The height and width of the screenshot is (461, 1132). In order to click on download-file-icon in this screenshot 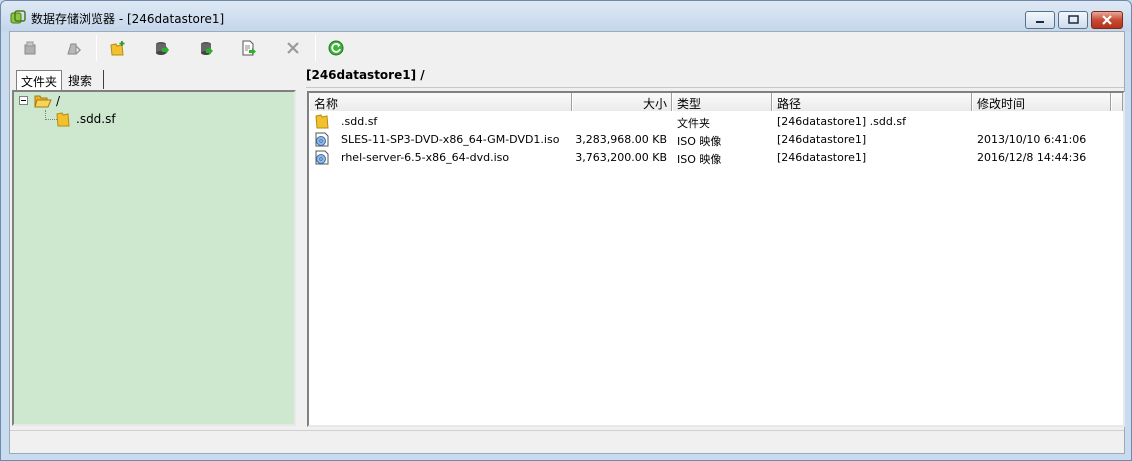, I will do `click(207, 48)`.